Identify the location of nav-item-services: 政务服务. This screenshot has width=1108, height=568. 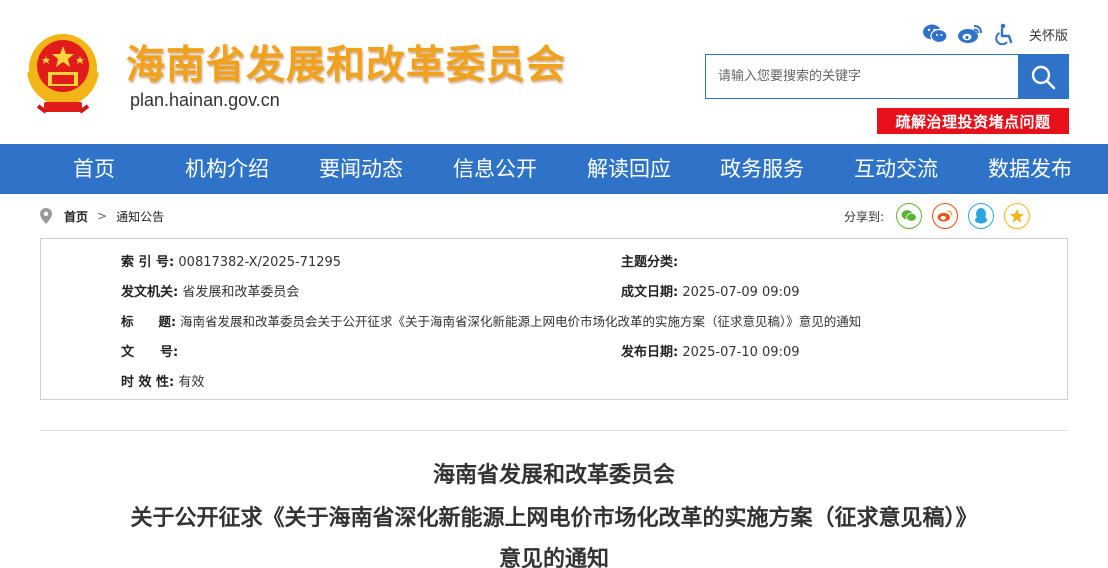
(762, 169).